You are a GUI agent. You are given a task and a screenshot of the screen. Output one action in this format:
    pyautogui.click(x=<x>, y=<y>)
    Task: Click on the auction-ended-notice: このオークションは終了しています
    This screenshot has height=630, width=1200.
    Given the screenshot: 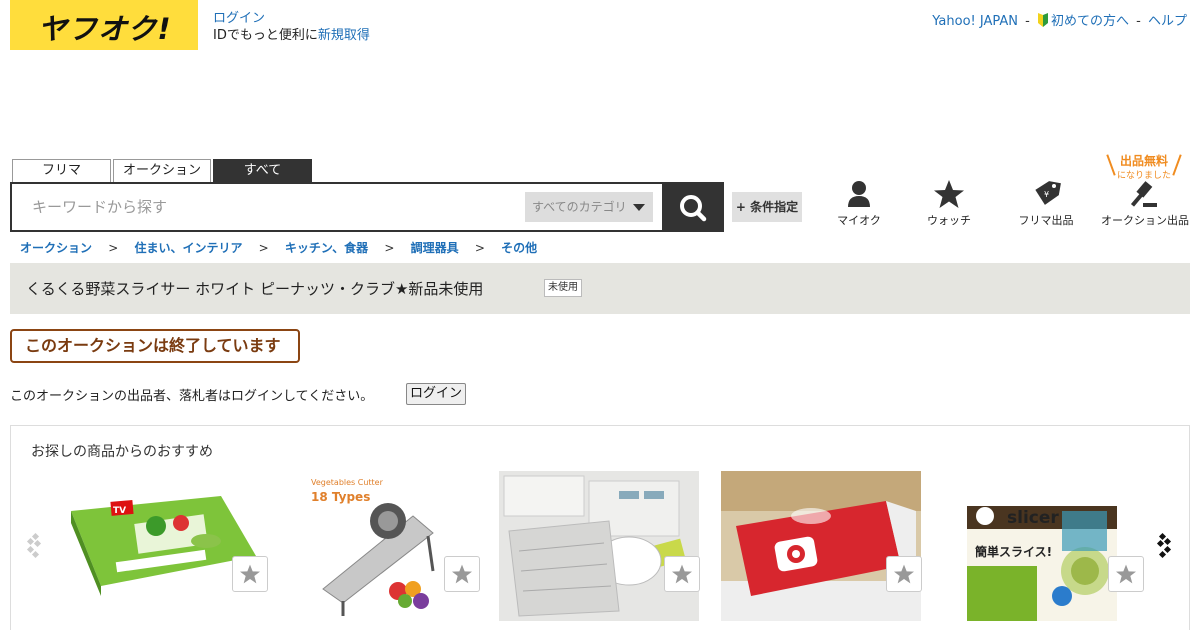 What is the action you would take?
    pyautogui.click(x=155, y=346)
    